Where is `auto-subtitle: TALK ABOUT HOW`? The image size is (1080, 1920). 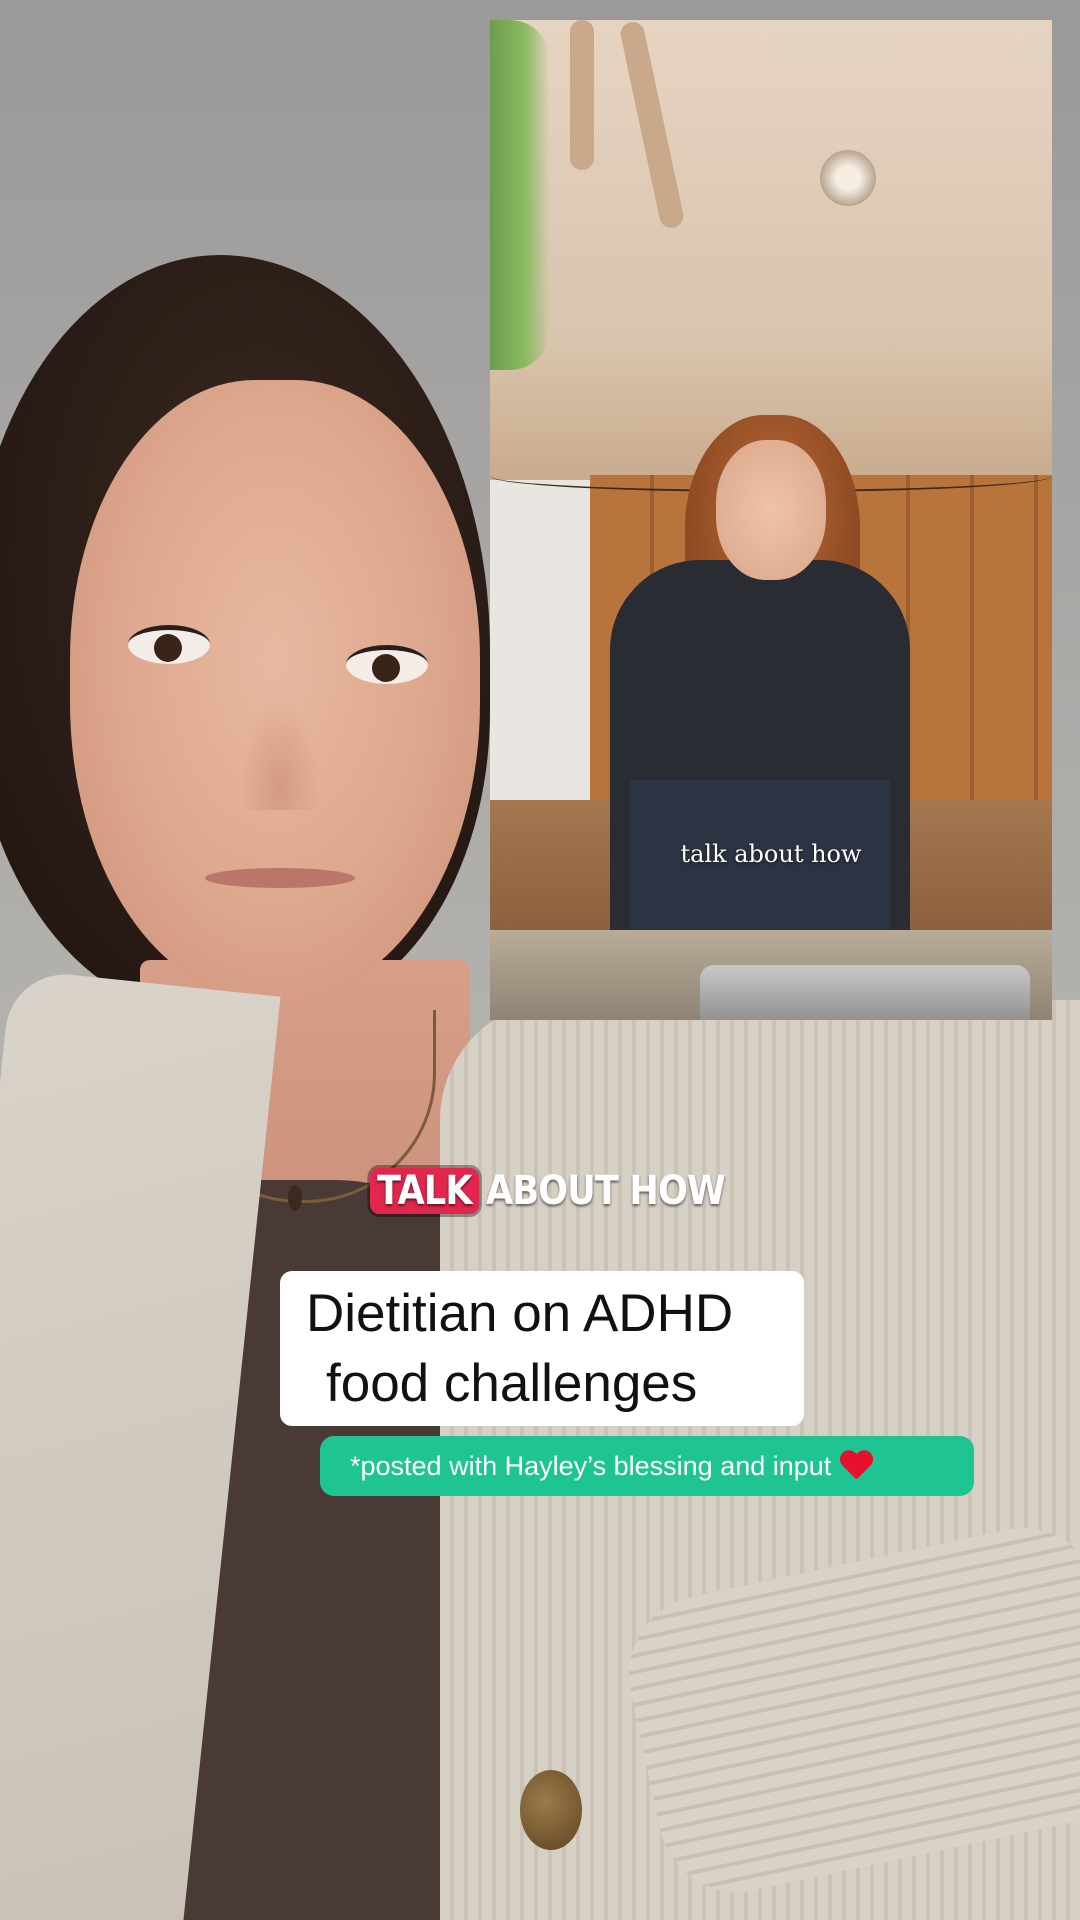 auto-subtitle: TALK ABOUT HOW is located at coordinates (548, 1191).